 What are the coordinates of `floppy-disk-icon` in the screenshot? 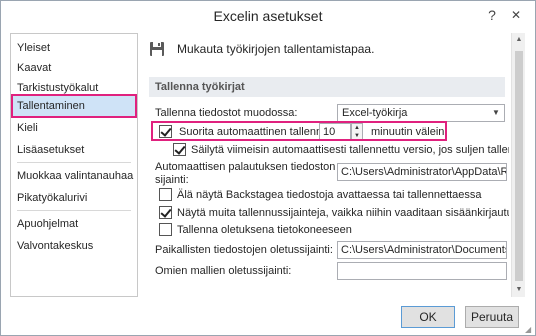 It's located at (157, 49).